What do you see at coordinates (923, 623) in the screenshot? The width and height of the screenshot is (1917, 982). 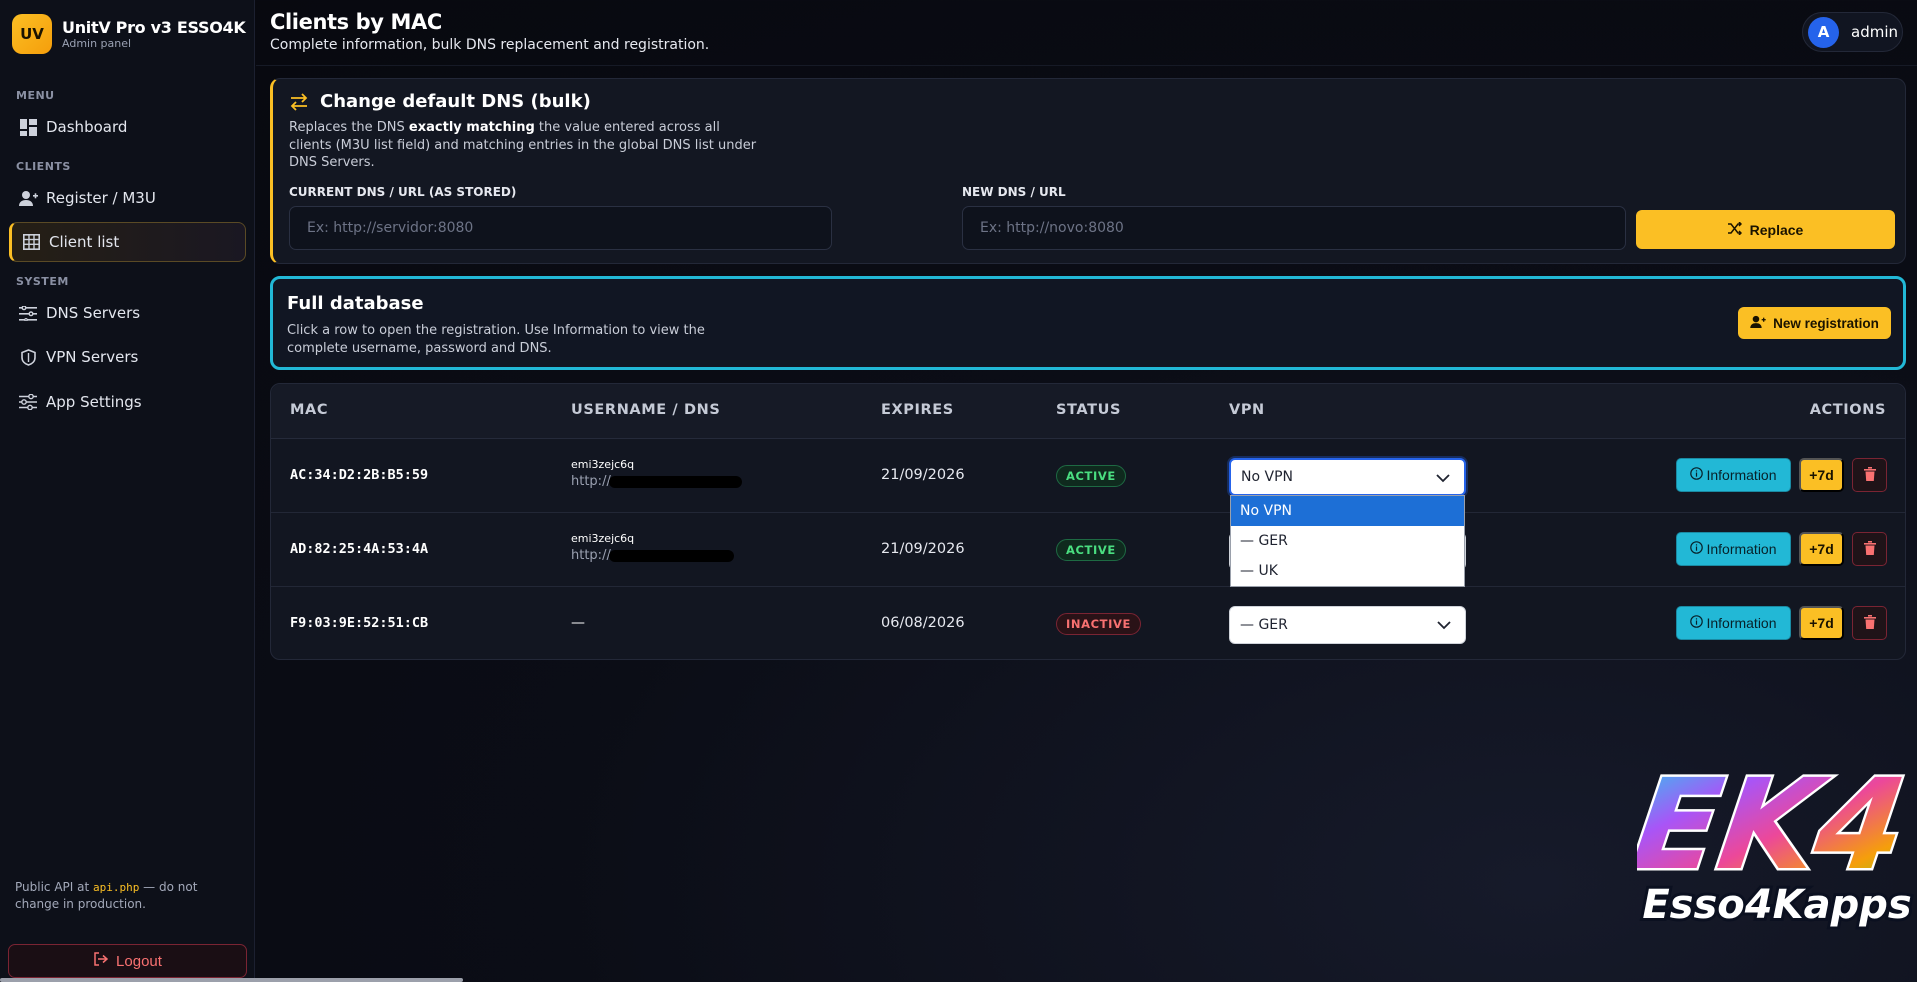 I see `expiry-date: 06/08/2026` at bounding box center [923, 623].